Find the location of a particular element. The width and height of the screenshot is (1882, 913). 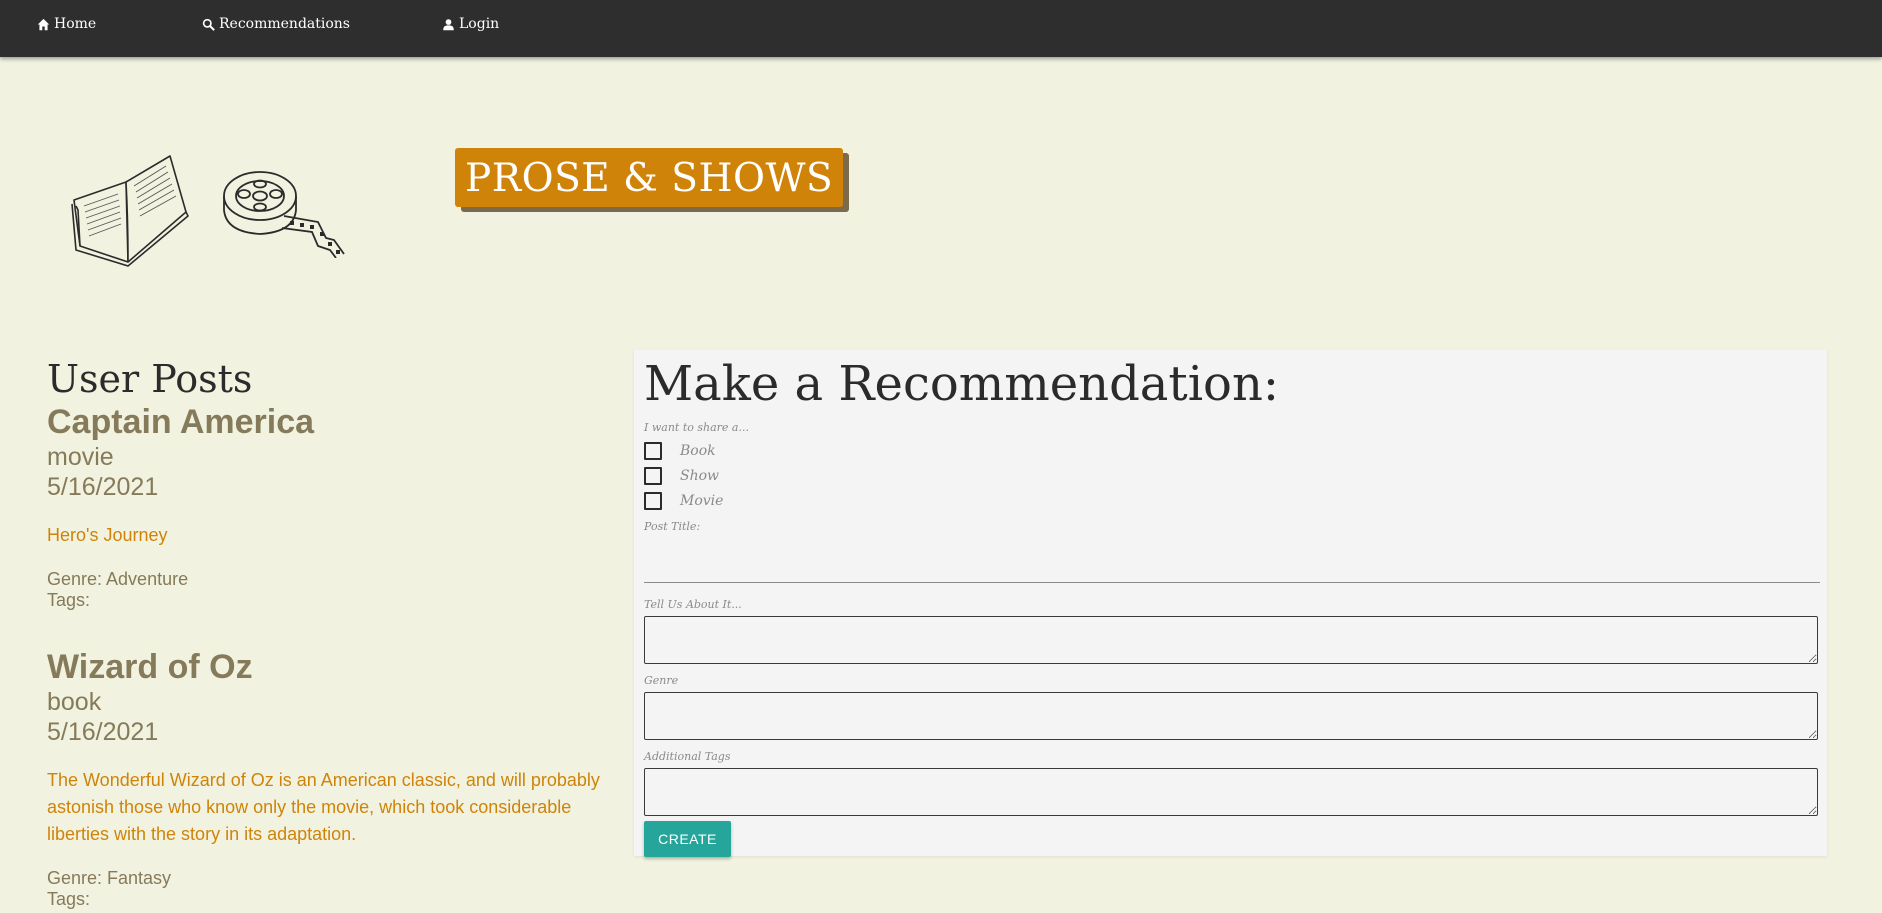

genre-label: Genre is located at coordinates (661, 680).